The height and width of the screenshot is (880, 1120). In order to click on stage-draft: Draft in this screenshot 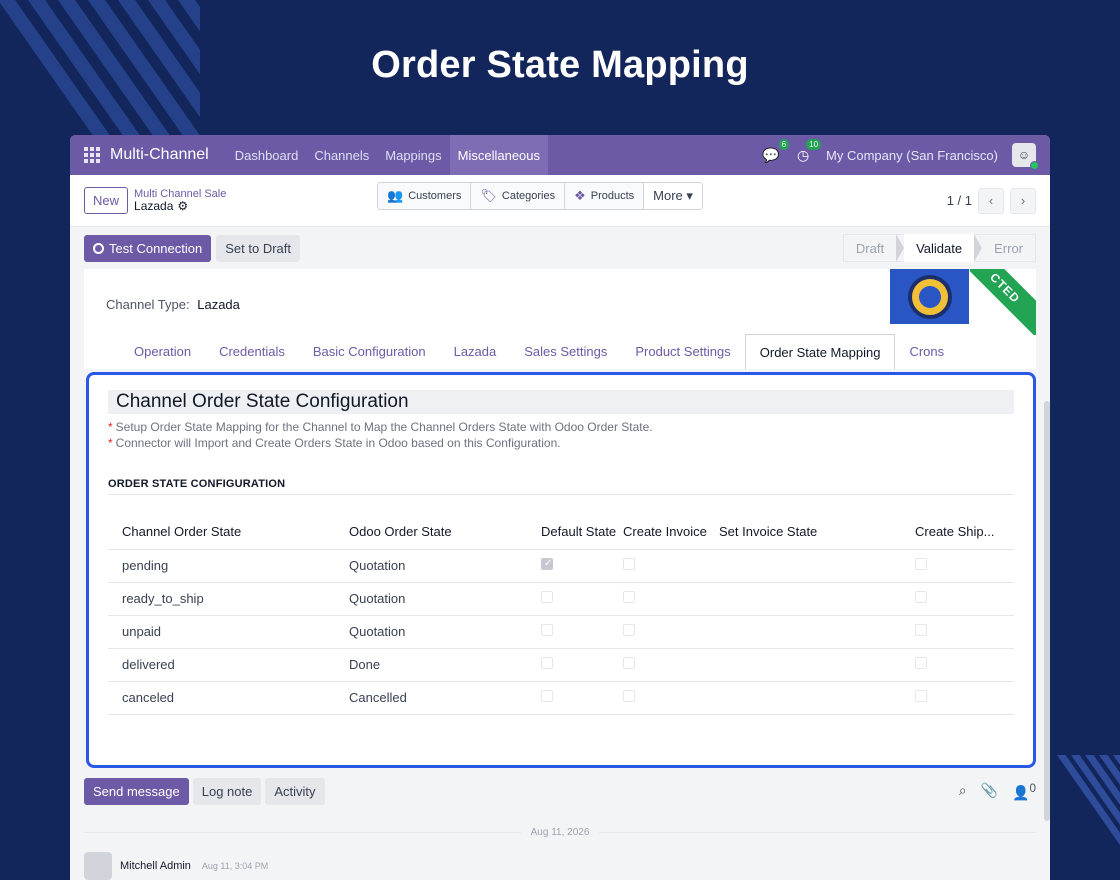, I will do `click(870, 248)`.